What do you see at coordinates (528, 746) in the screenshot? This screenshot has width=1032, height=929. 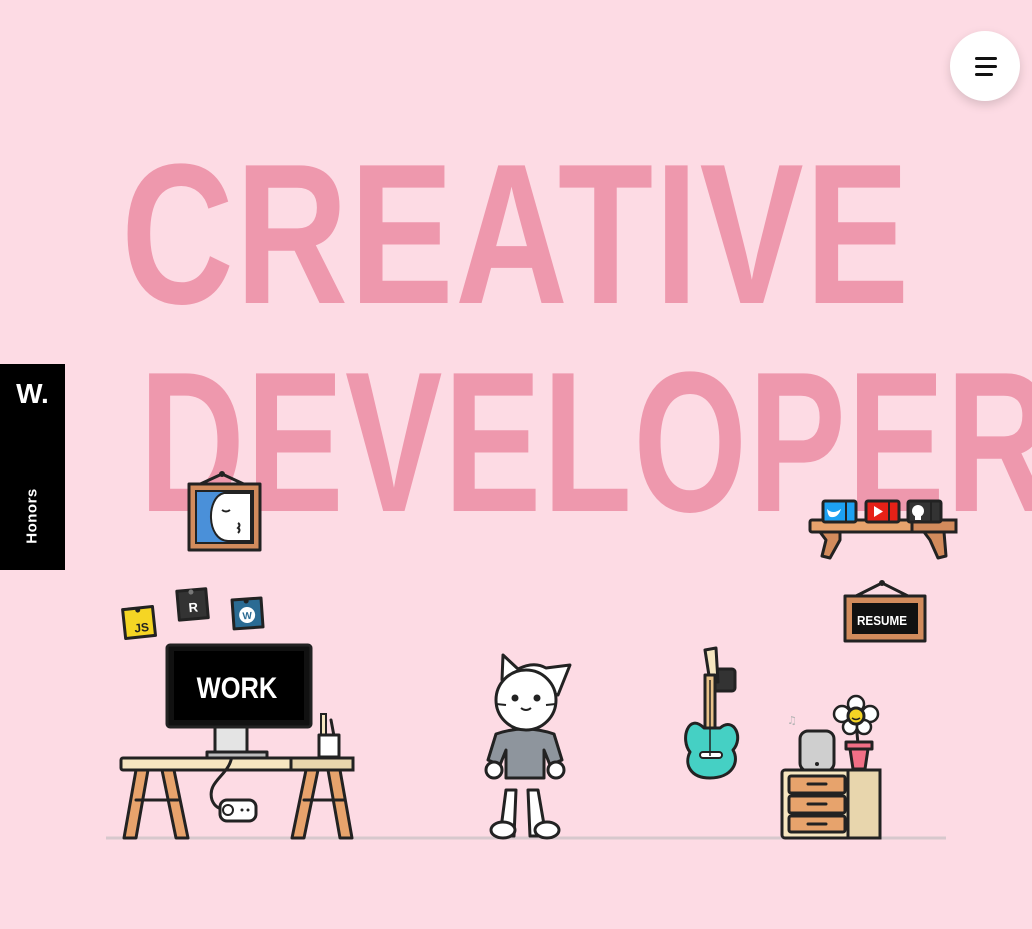 I see `cat-character` at bounding box center [528, 746].